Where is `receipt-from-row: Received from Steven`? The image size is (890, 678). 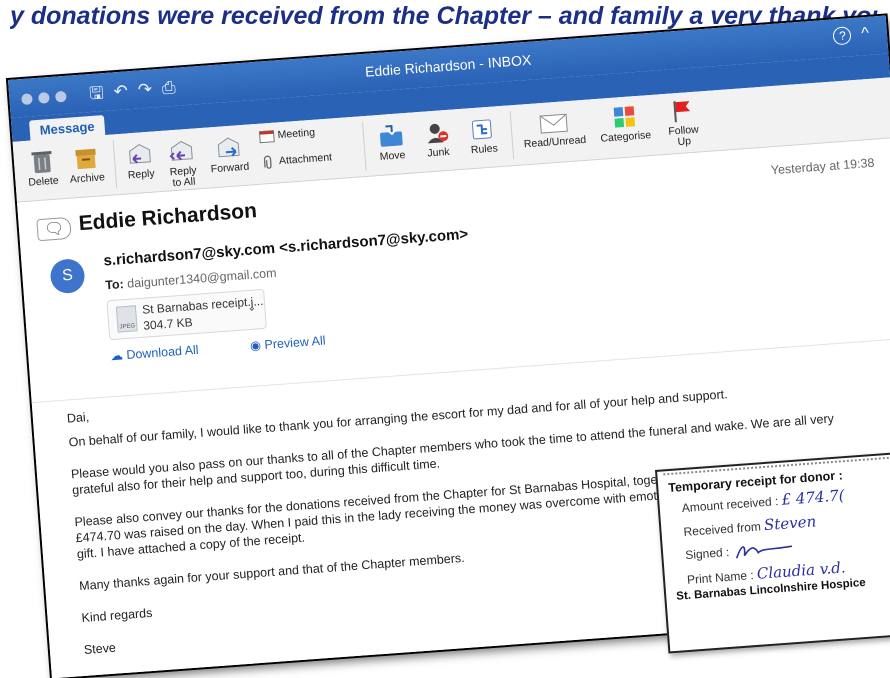 receipt-from-row: Received from Steven is located at coordinates (750, 526).